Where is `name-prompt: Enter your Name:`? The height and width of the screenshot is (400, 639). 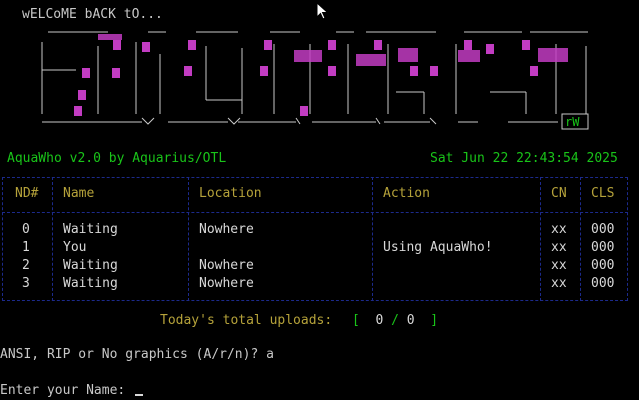 name-prompt: Enter your Name: is located at coordinates (72, 391).